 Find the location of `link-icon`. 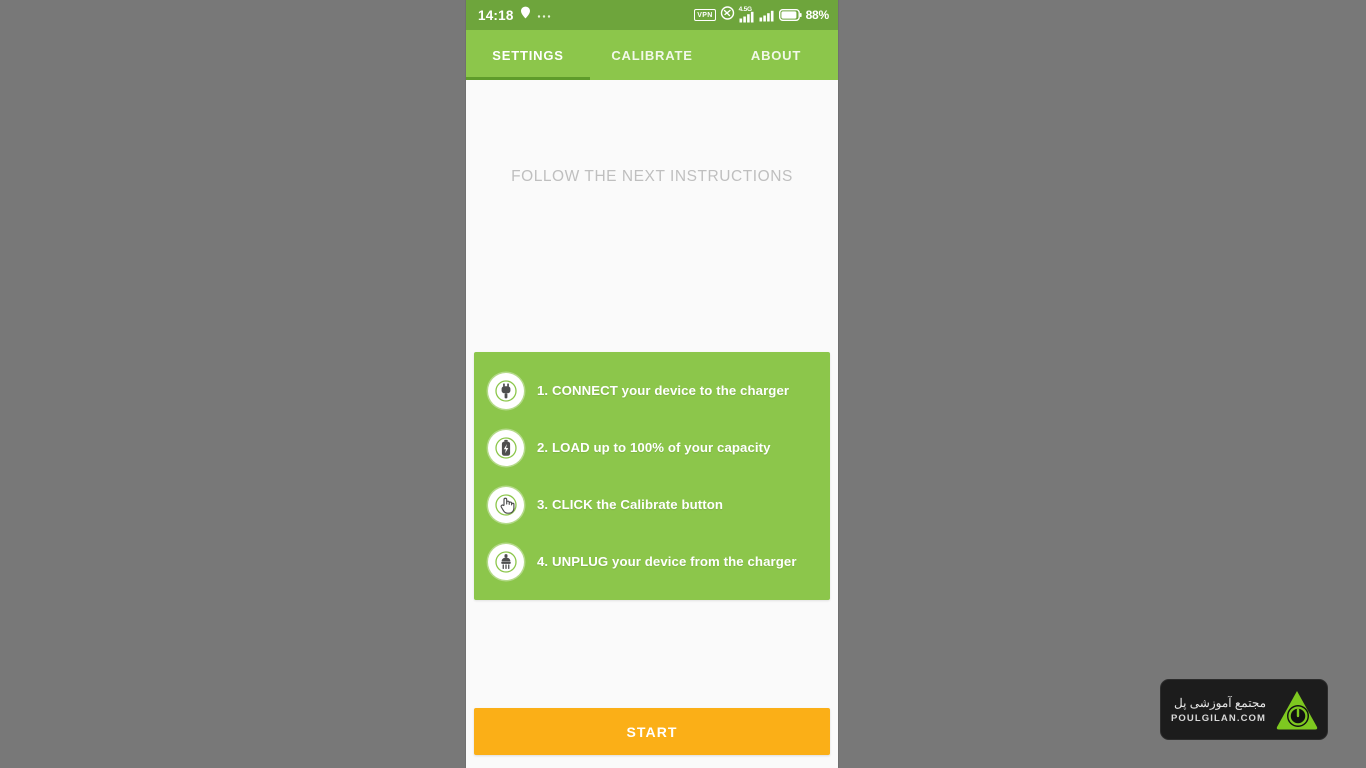

link-icon is located at coordinates (727, 15).